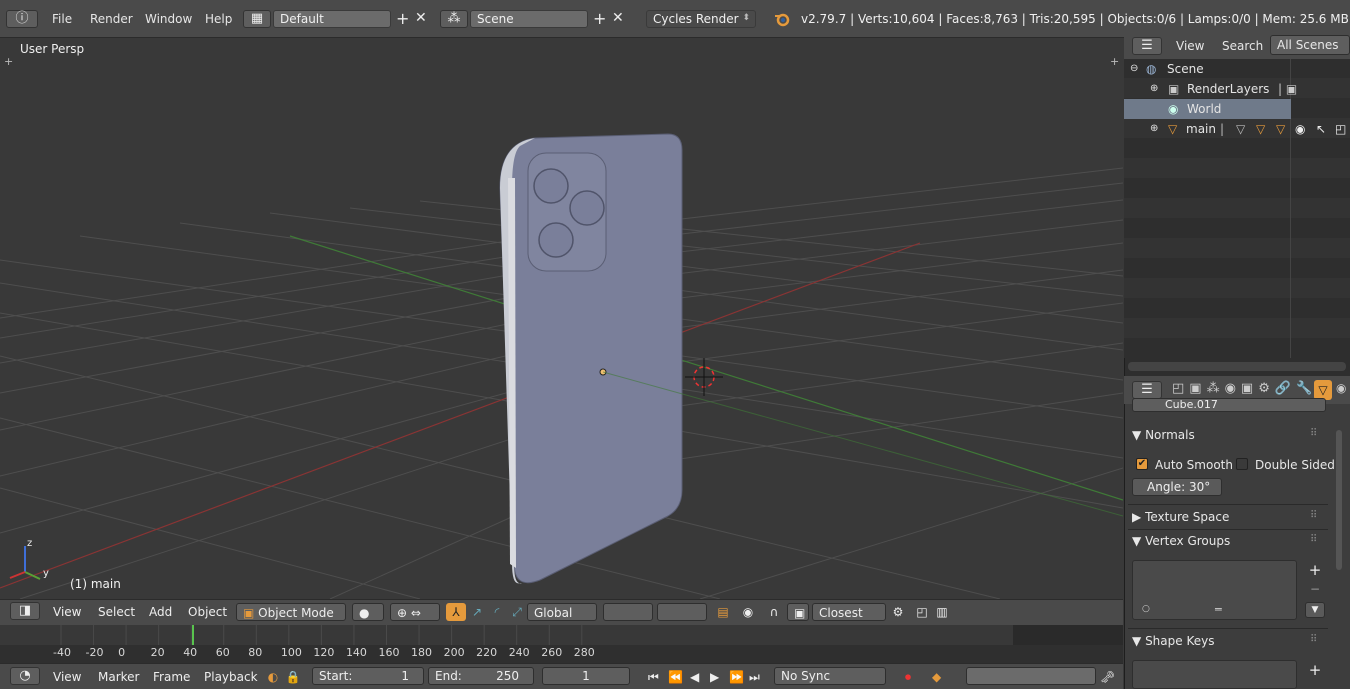 The width and height of the screenshot is (1350, 689). Describe the element at coordinates (1300, 129) in the screenshot. I see `eye-icon: ◉` at that location.